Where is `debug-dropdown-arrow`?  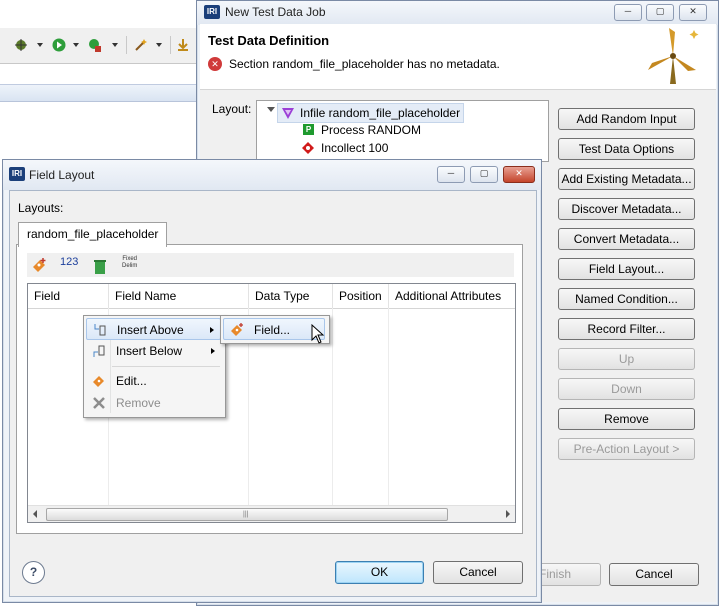 debug-dropdown-arrow is located at coordinates (40, 45).